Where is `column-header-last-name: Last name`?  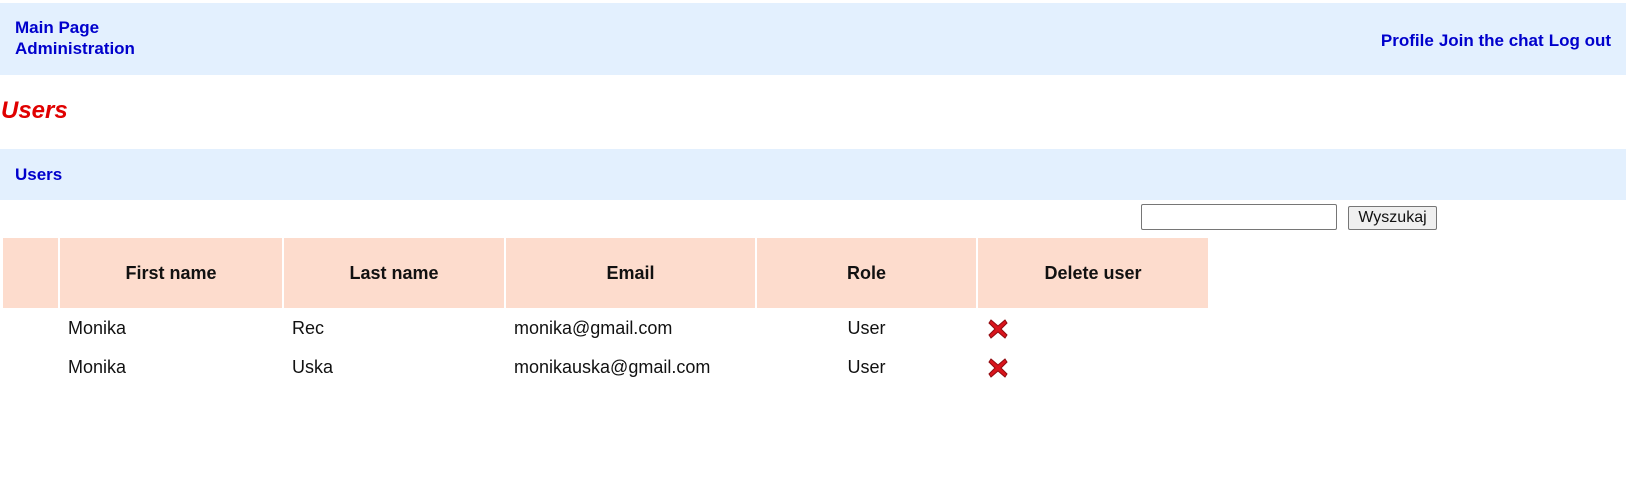
column-header-last-name: Last name is located at coordinates (394, 273).